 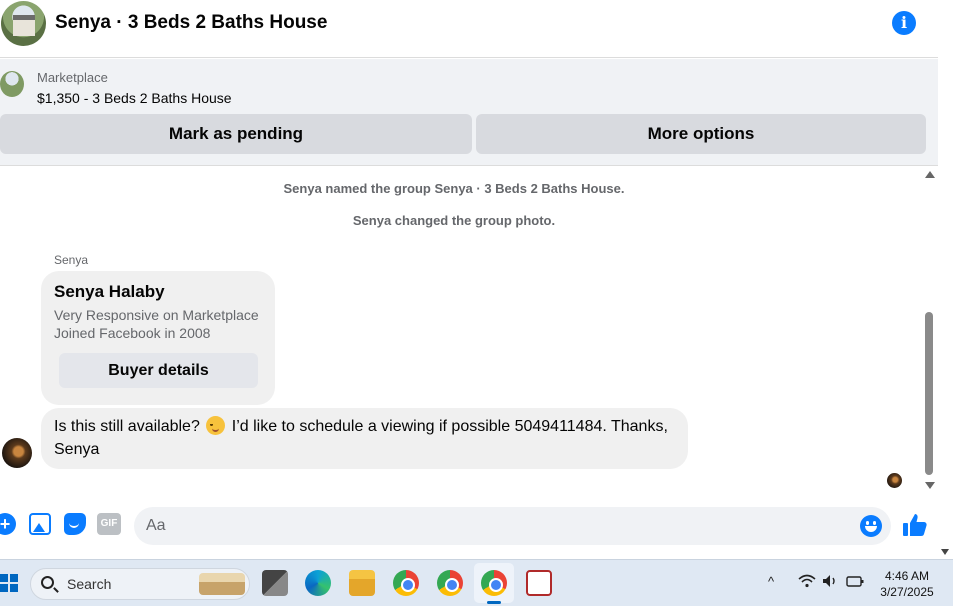 What do you see at coordinates (496, 526) in the screenshot?
I see `message-input` at bounding box center [496, 526].